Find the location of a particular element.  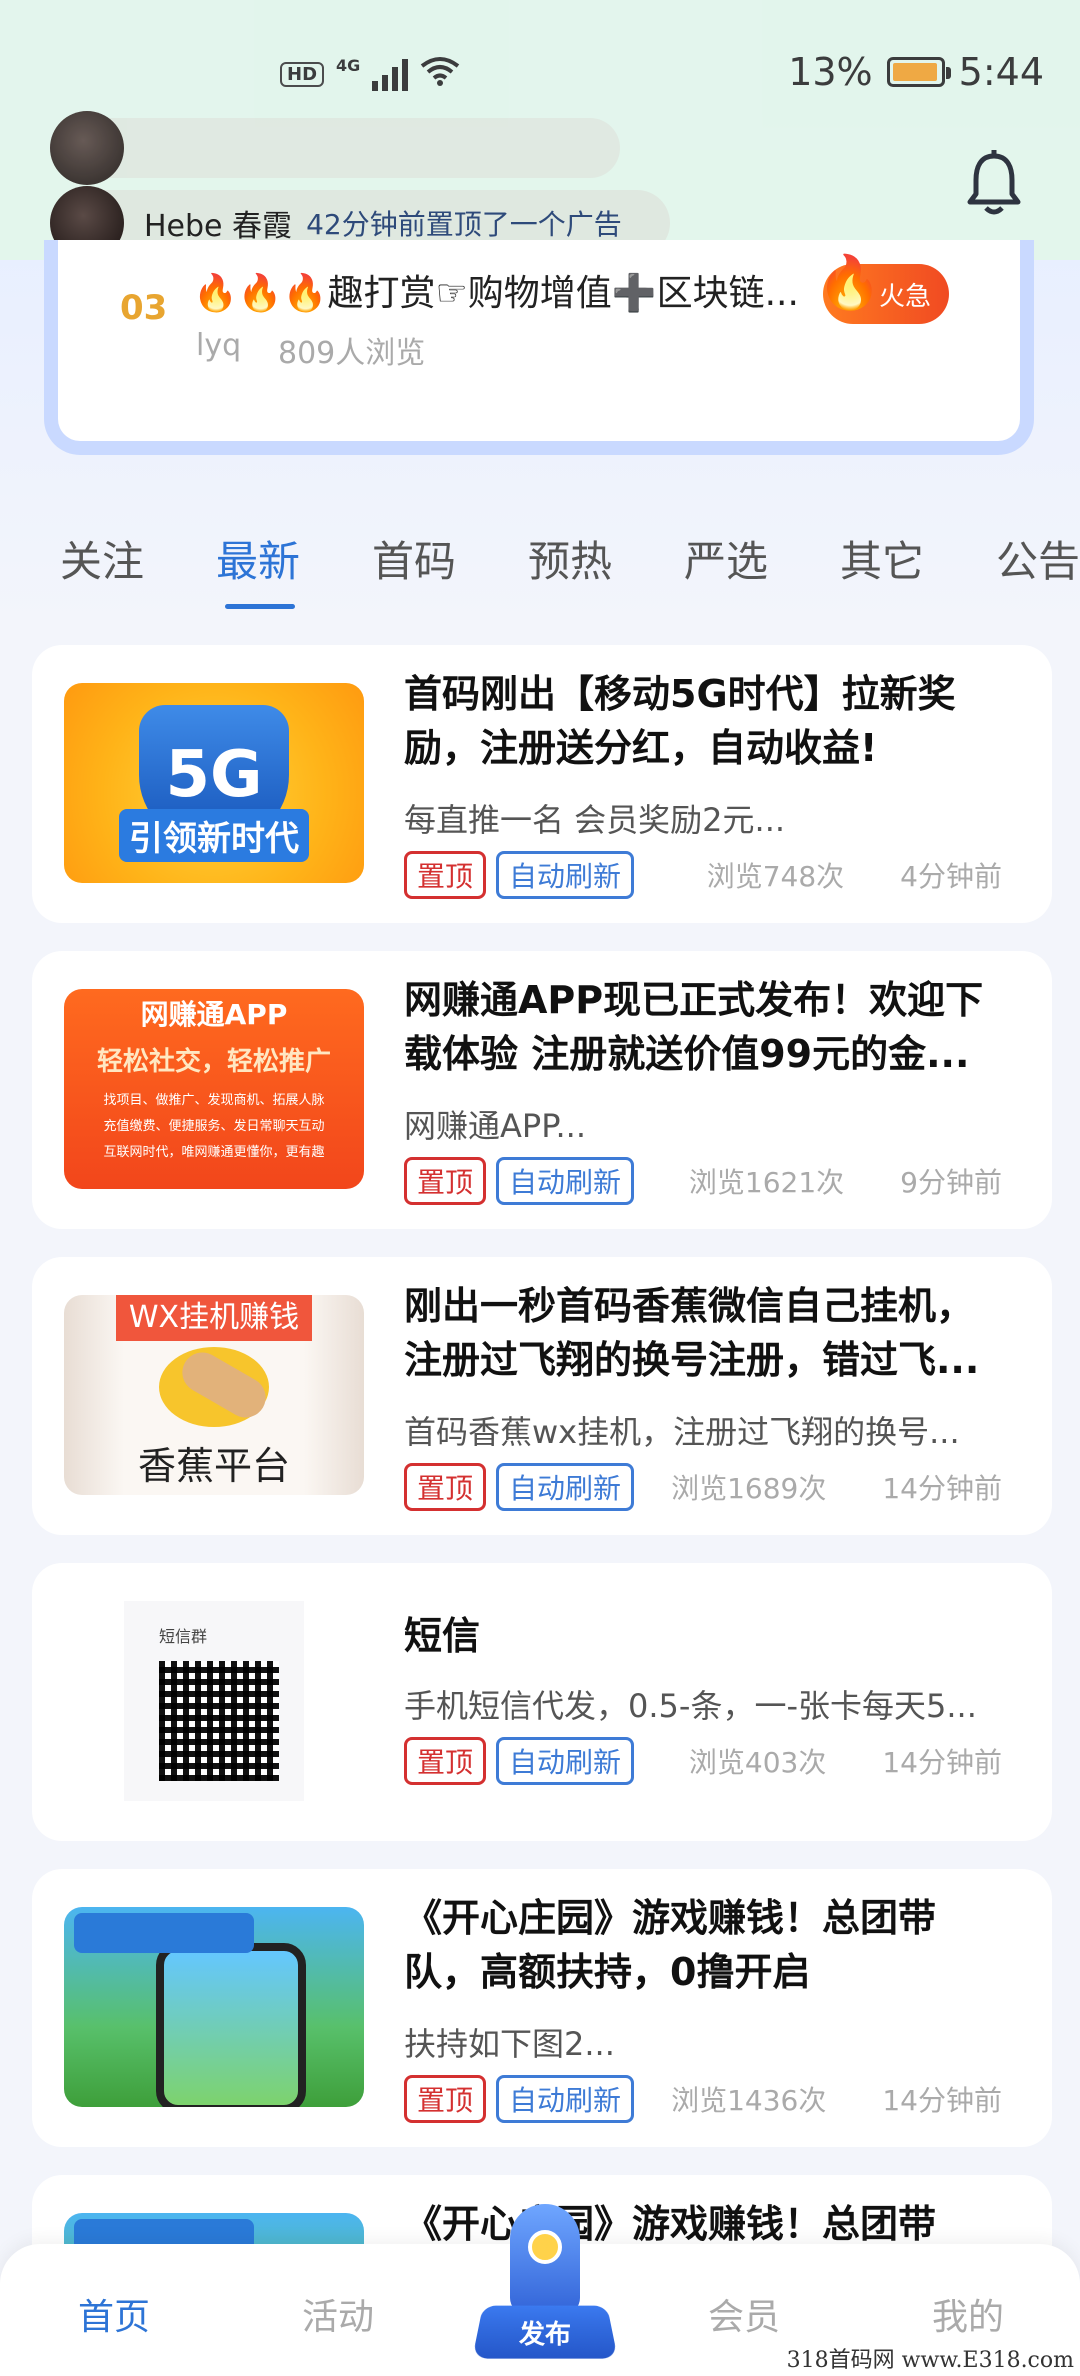

nav-home: 首页 is located at coordinates (114, 2314).